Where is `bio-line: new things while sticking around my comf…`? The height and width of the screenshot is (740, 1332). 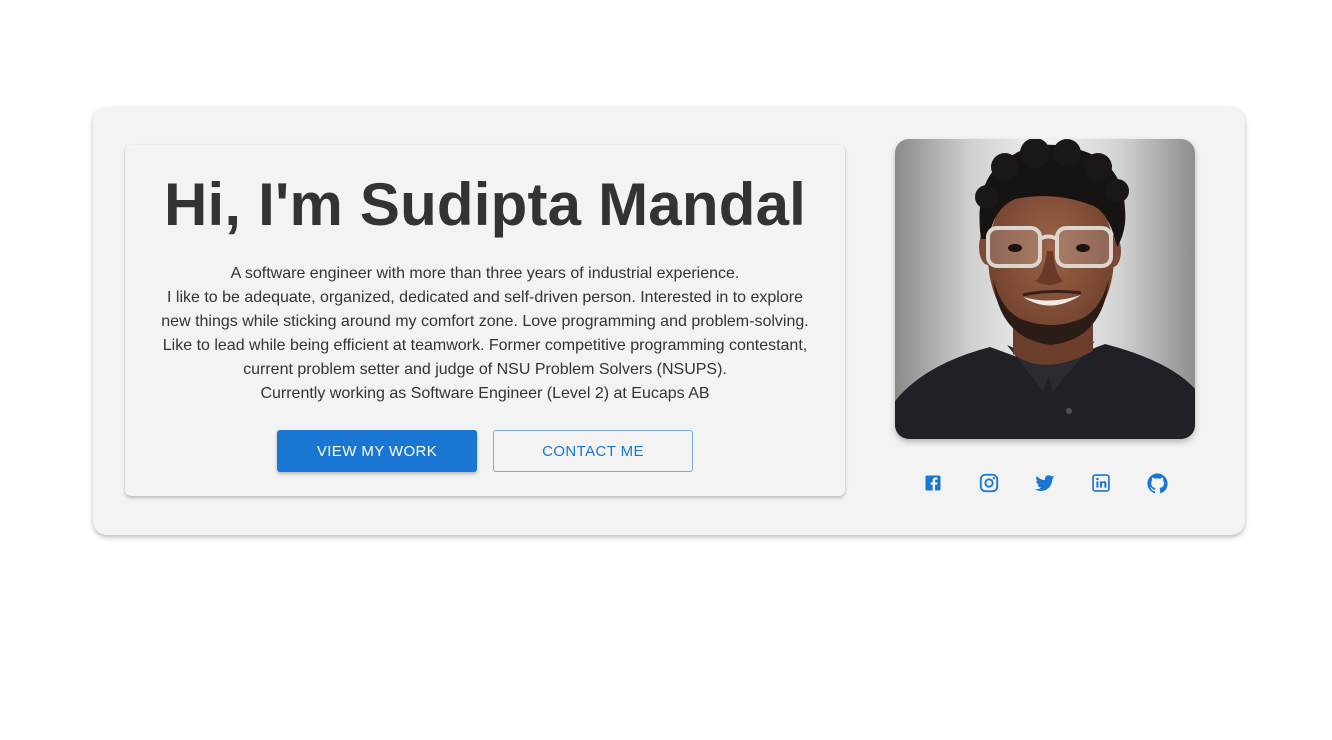
bio-line: new things while sticking around my comf… is located at coordinates (485, 321).